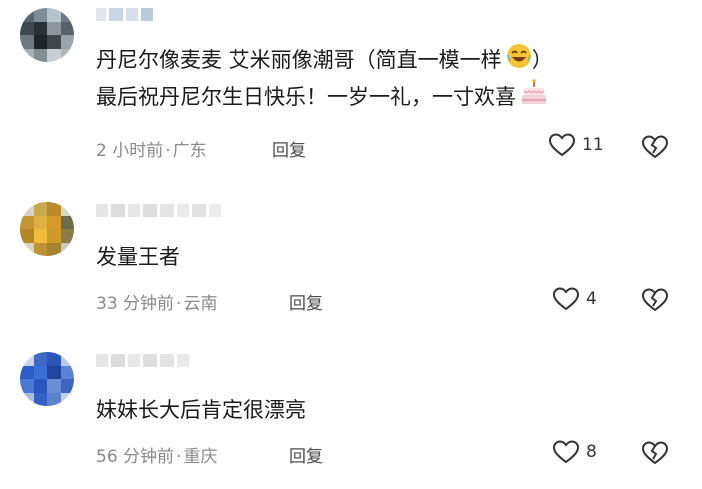 This screenshot has height=489, width=702. I want to click on like-count: 11, so click(593, 145).